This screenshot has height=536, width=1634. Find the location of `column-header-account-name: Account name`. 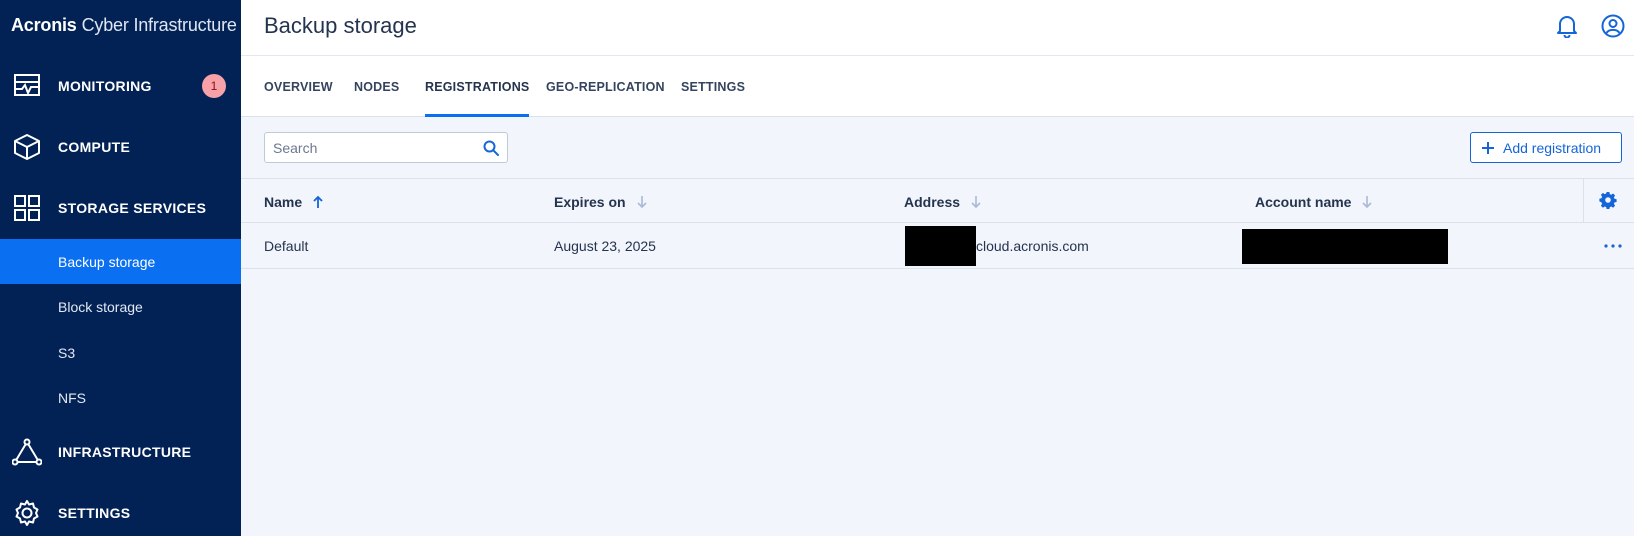

column-header-account-name: Account name is located at coordinates (1314, 201).